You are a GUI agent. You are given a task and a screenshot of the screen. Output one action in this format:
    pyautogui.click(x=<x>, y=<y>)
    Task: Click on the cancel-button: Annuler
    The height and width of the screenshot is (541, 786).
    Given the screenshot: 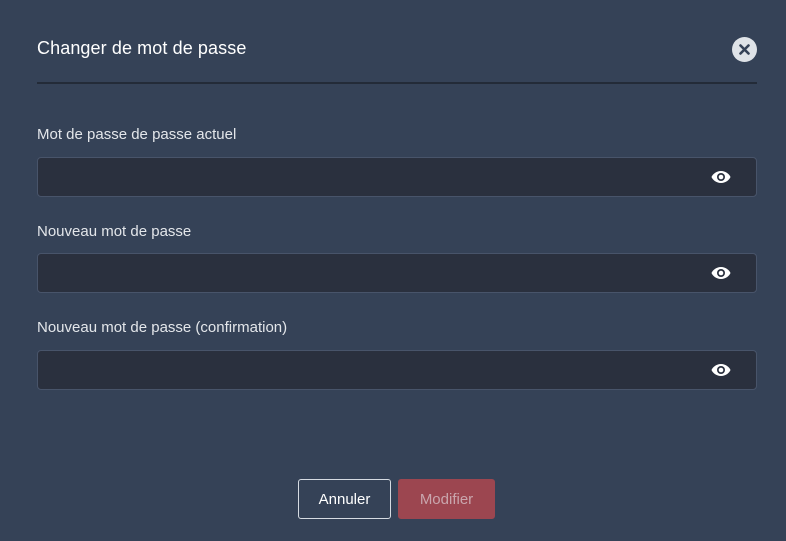 What is the action you would take?
    pyautogui.click(x=344, y=499)
    